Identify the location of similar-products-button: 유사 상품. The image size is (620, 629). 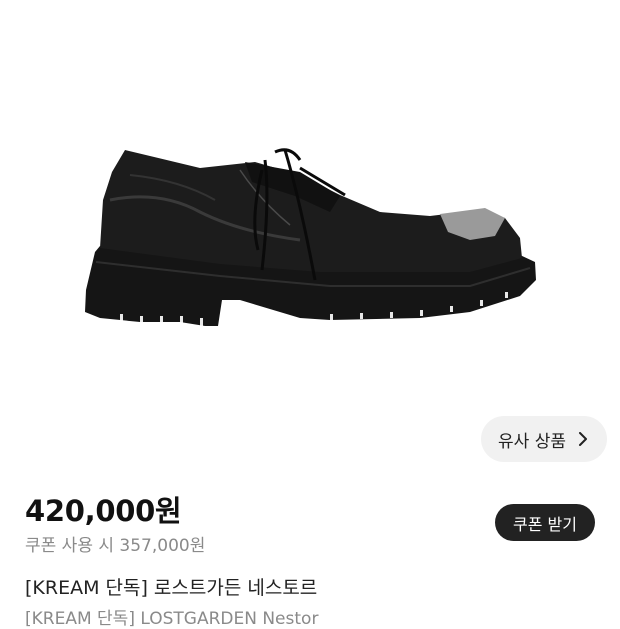
(544, 439).